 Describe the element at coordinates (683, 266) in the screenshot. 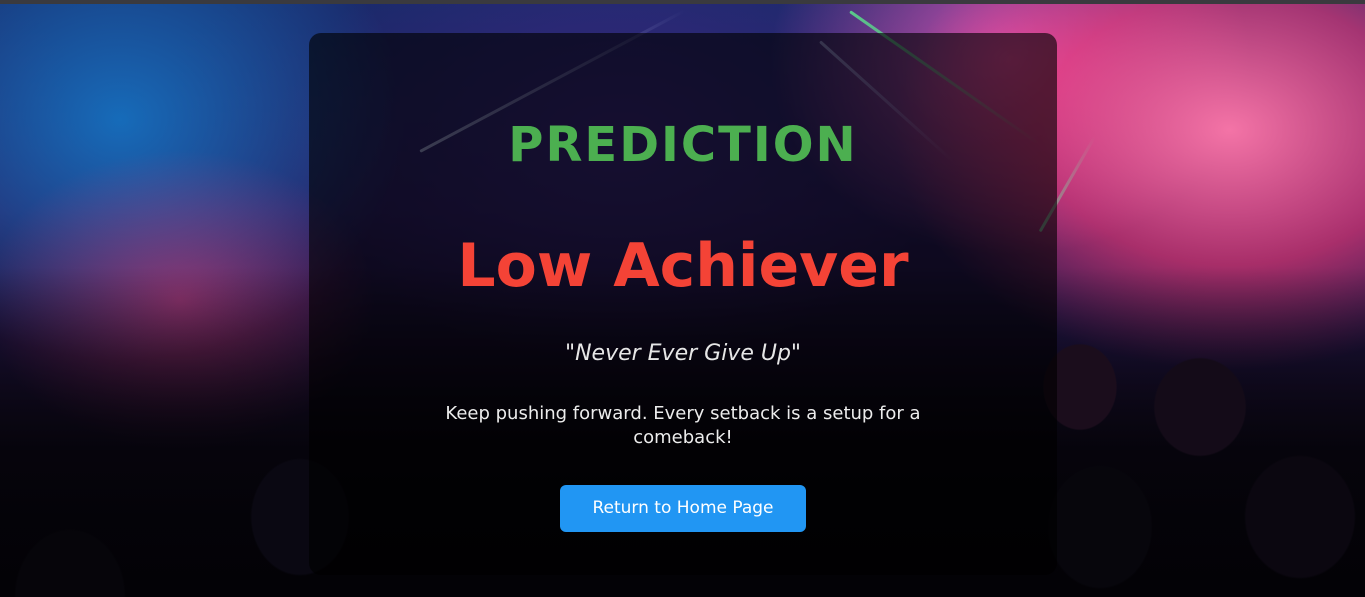

I see `prediction-result: Low Achiever` at that location.